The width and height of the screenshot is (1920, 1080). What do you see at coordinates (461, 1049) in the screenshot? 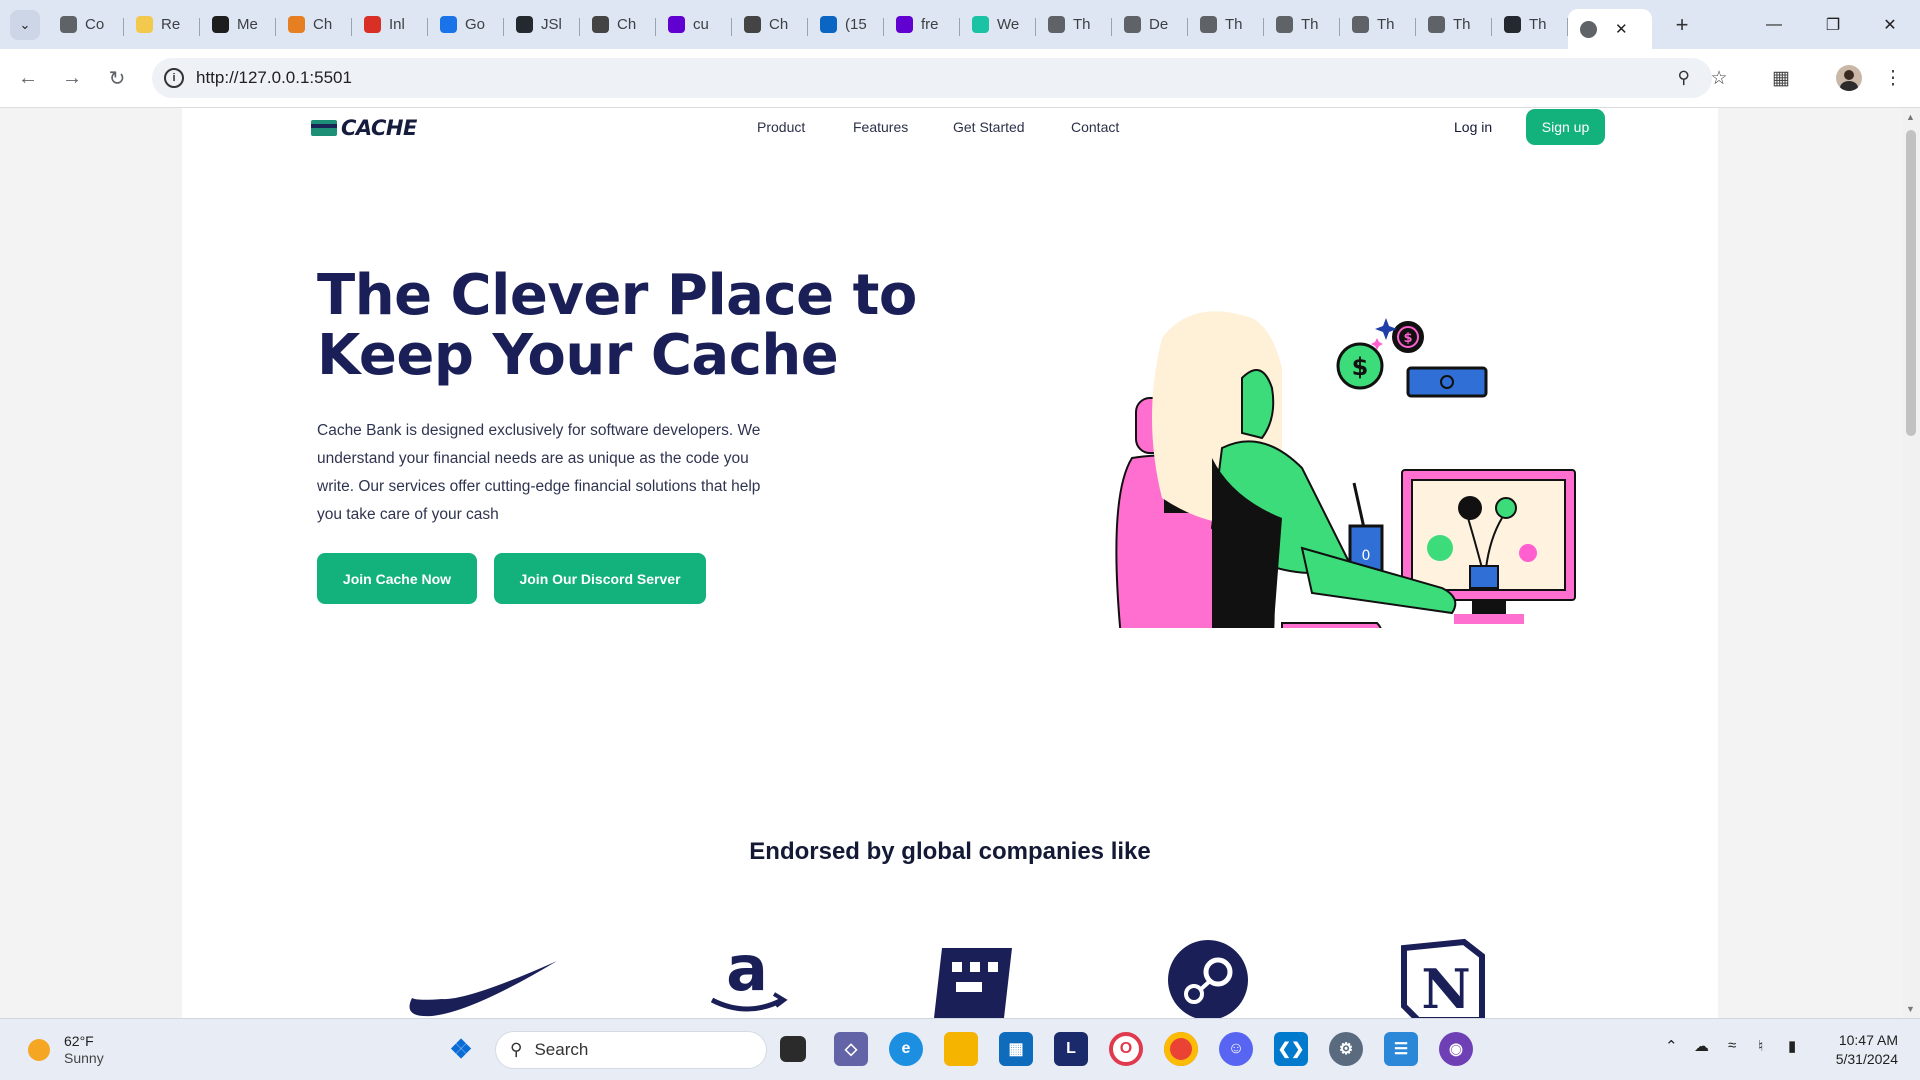
I see `start-button: ❖` at bounding box center [461, 1049].